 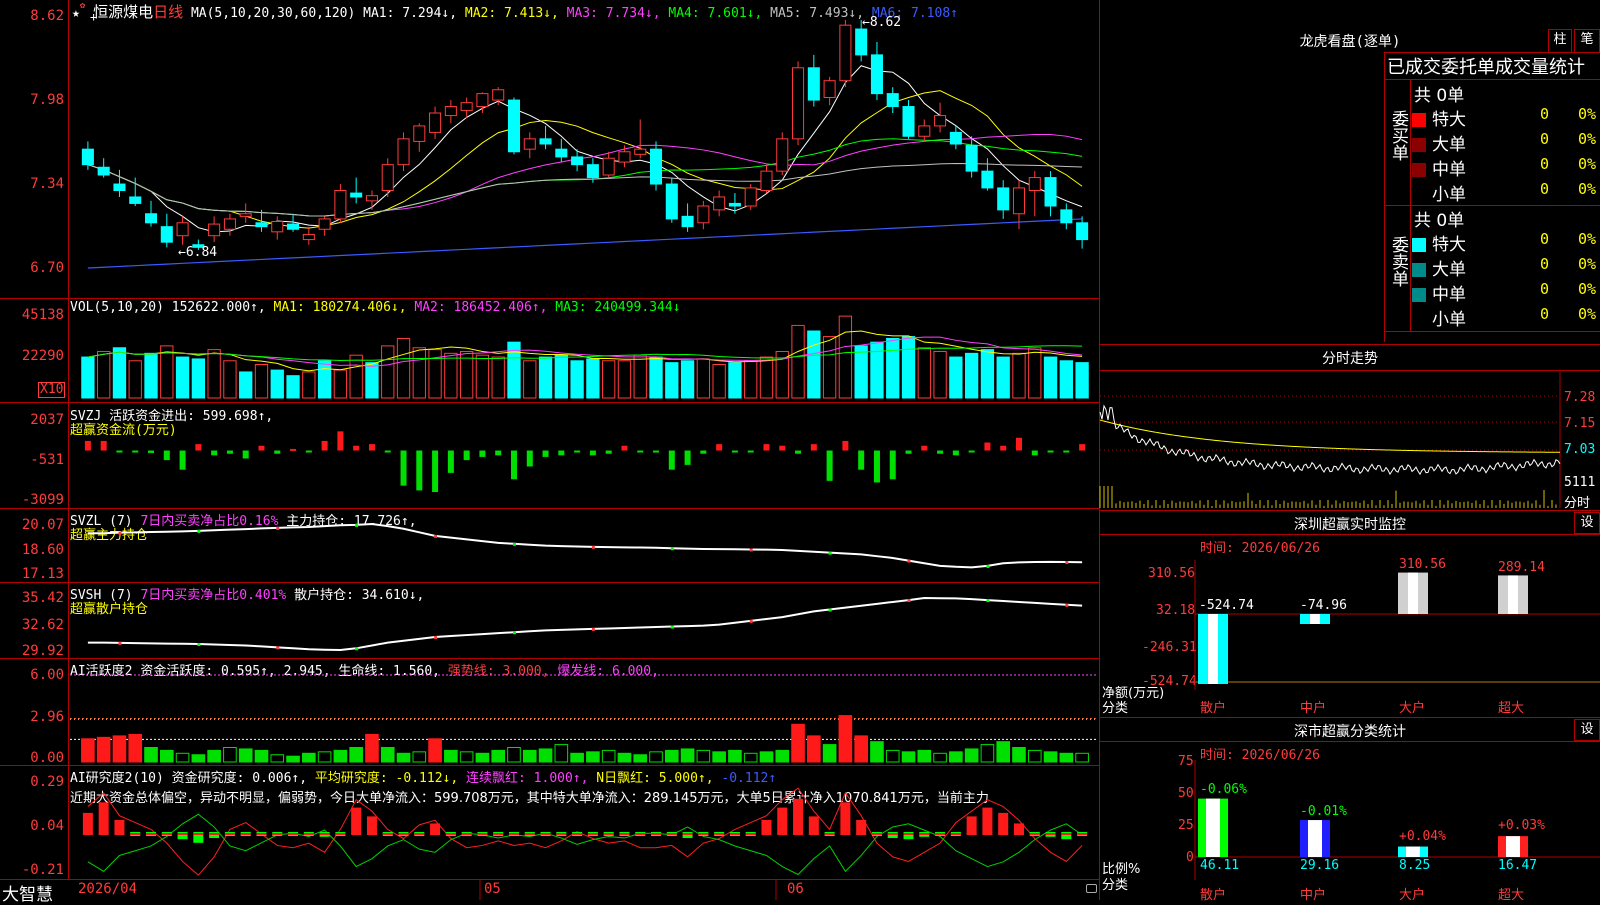 What do you see at coordinates (585, 545) in the screenshot?
I see `main-holding-line` at bounding box center [585, 545].